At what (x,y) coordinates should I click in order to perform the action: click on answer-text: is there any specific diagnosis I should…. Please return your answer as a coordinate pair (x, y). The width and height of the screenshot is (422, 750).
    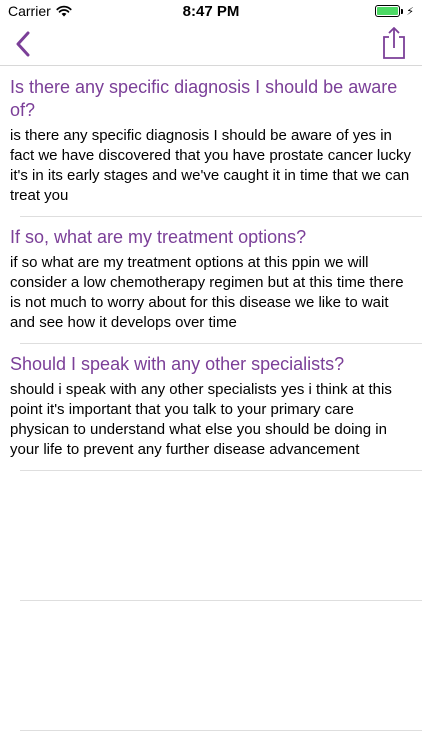
    Looking at the image, I should click on (211, 165).